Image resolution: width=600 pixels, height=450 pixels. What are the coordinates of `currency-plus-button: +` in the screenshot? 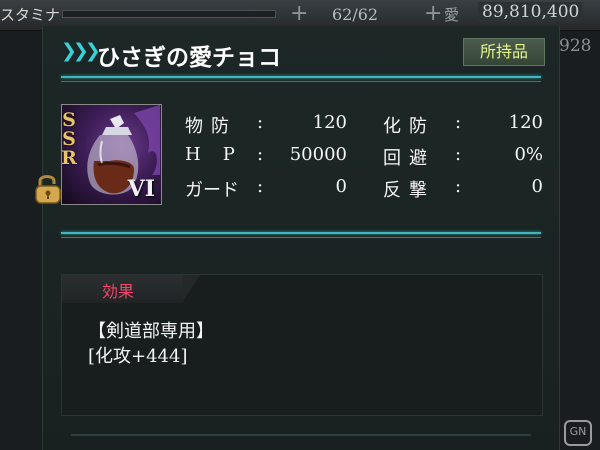 It's located at (433, 13).